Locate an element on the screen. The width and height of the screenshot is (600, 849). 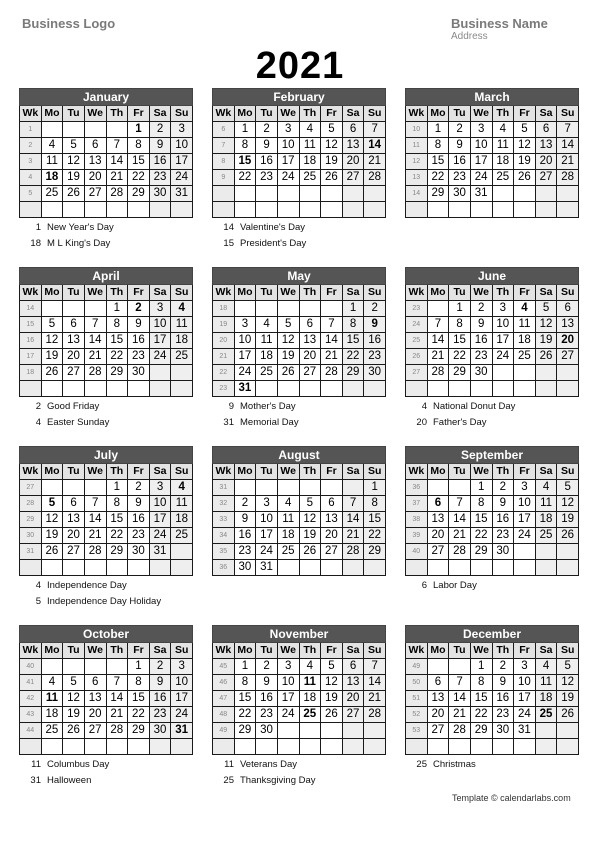
day-cell: 23 is located at coordinates (138, 535).